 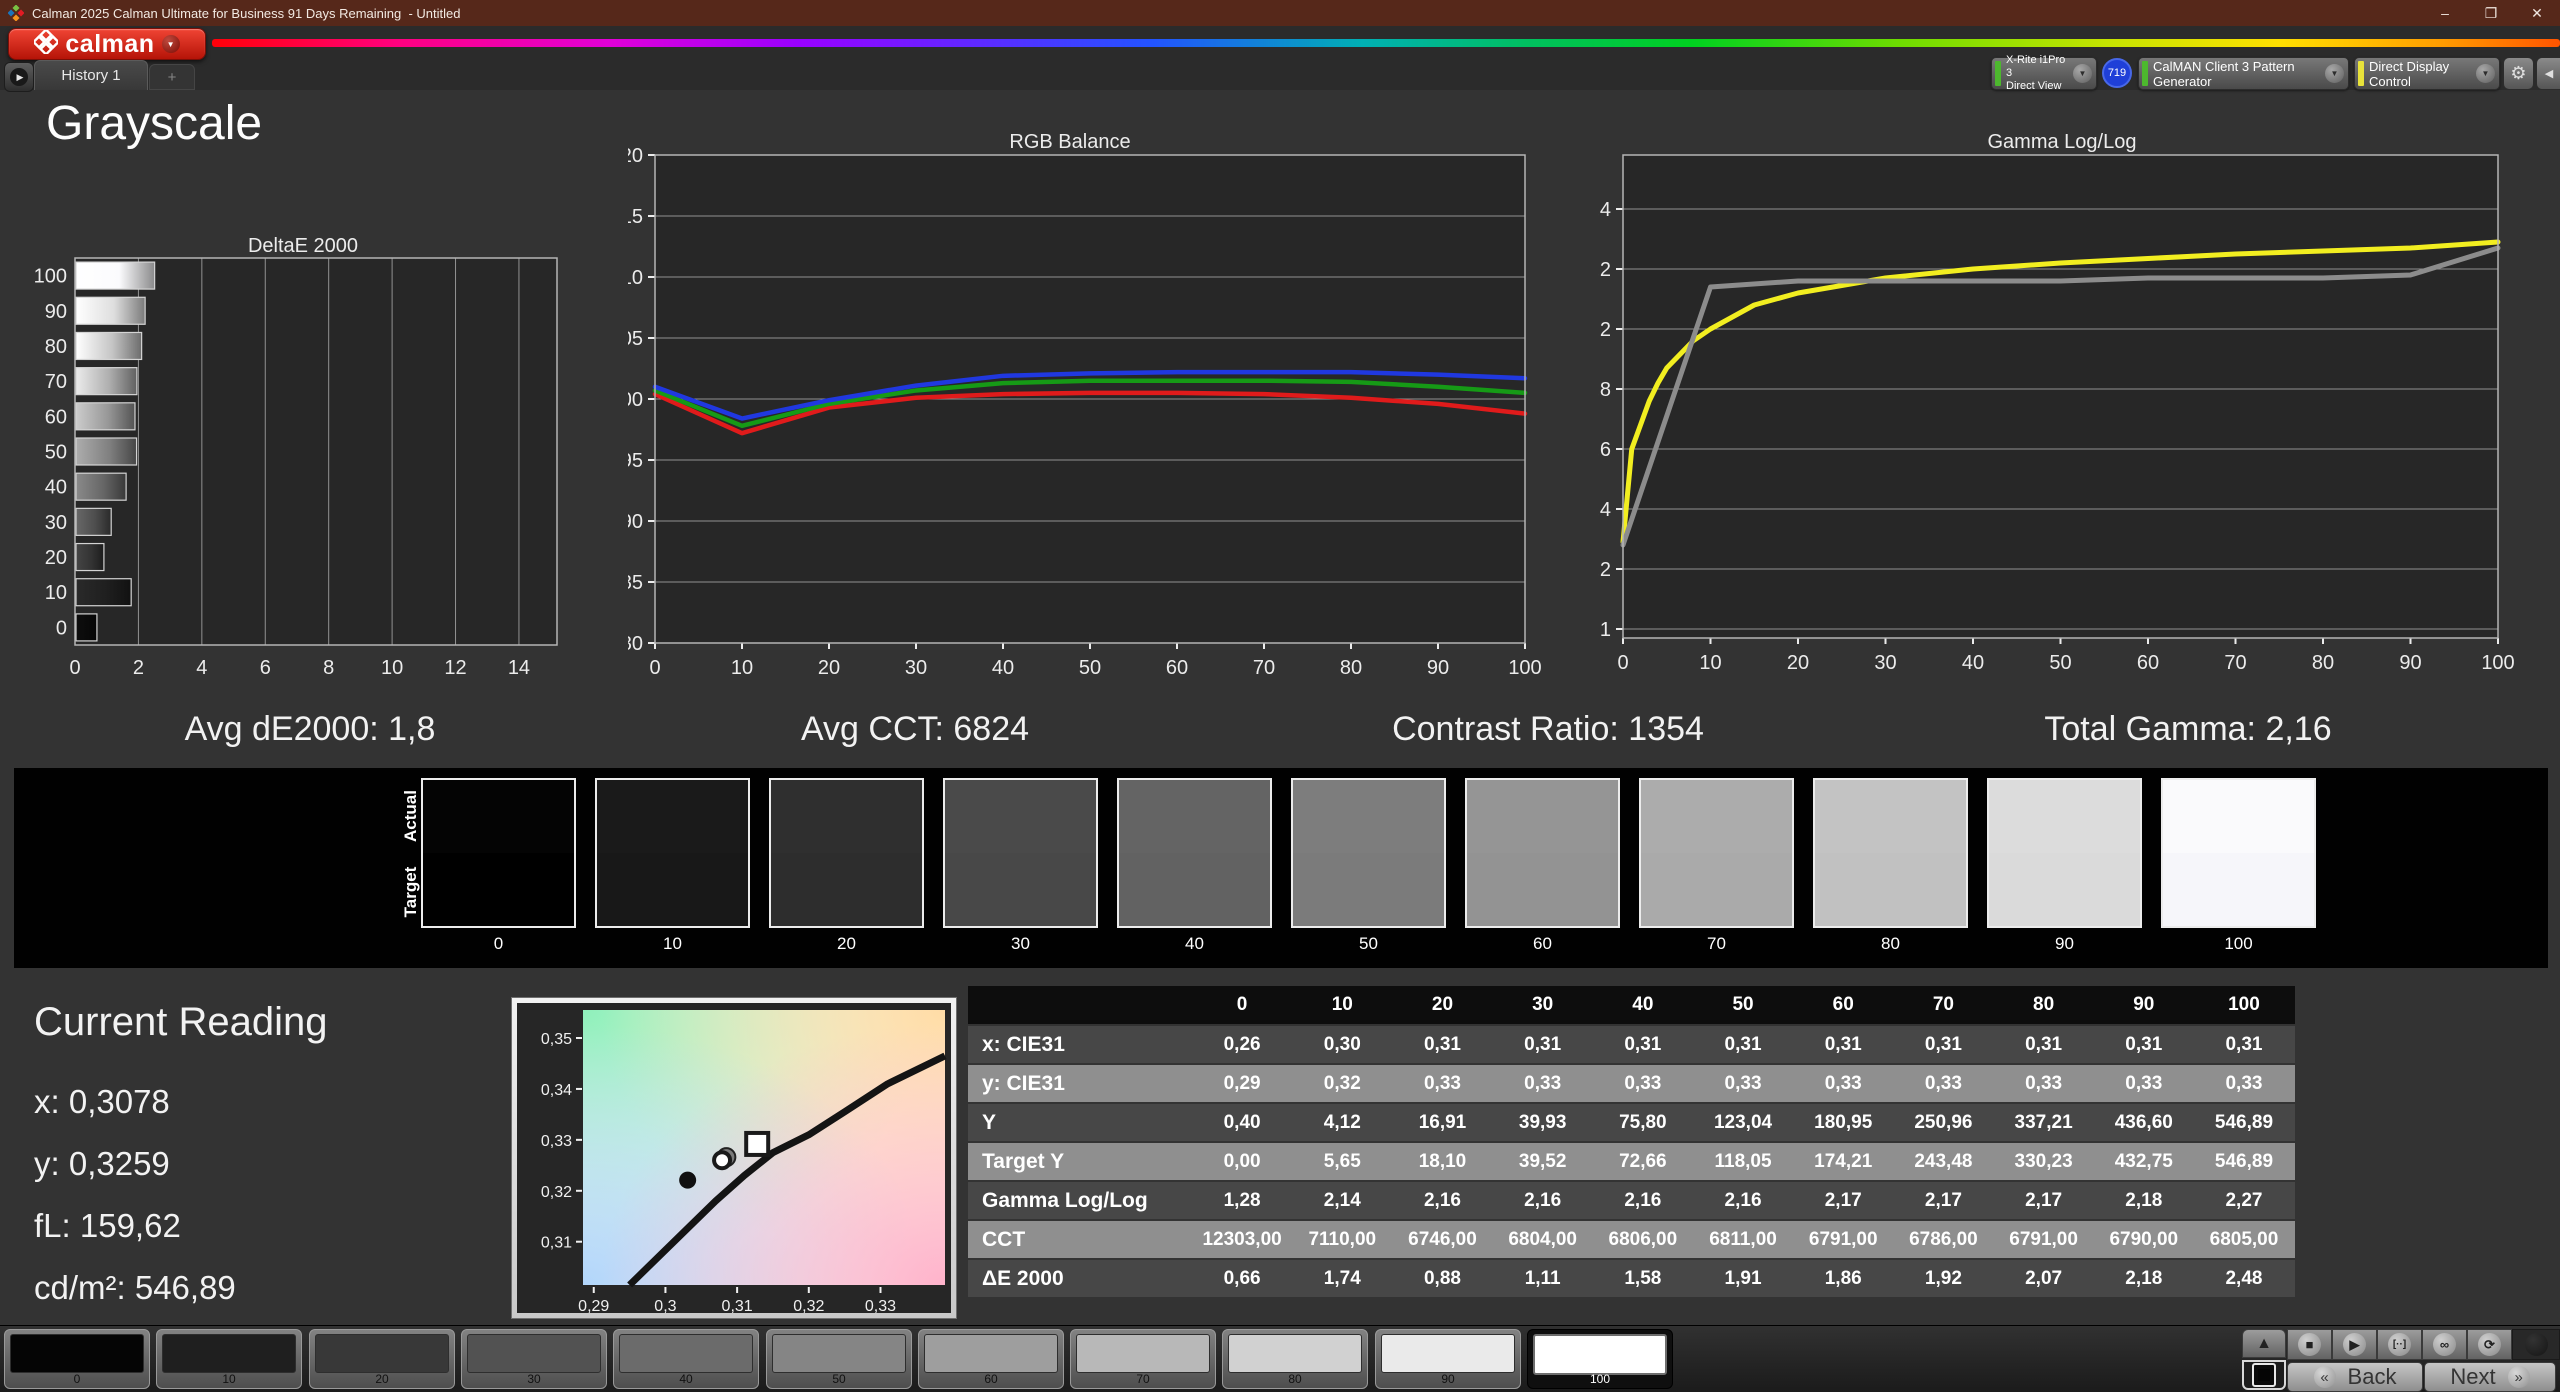 I want to click on contrast-ratio-stat: Contrast Ratio: 1354, so click(x=1548, y=729).